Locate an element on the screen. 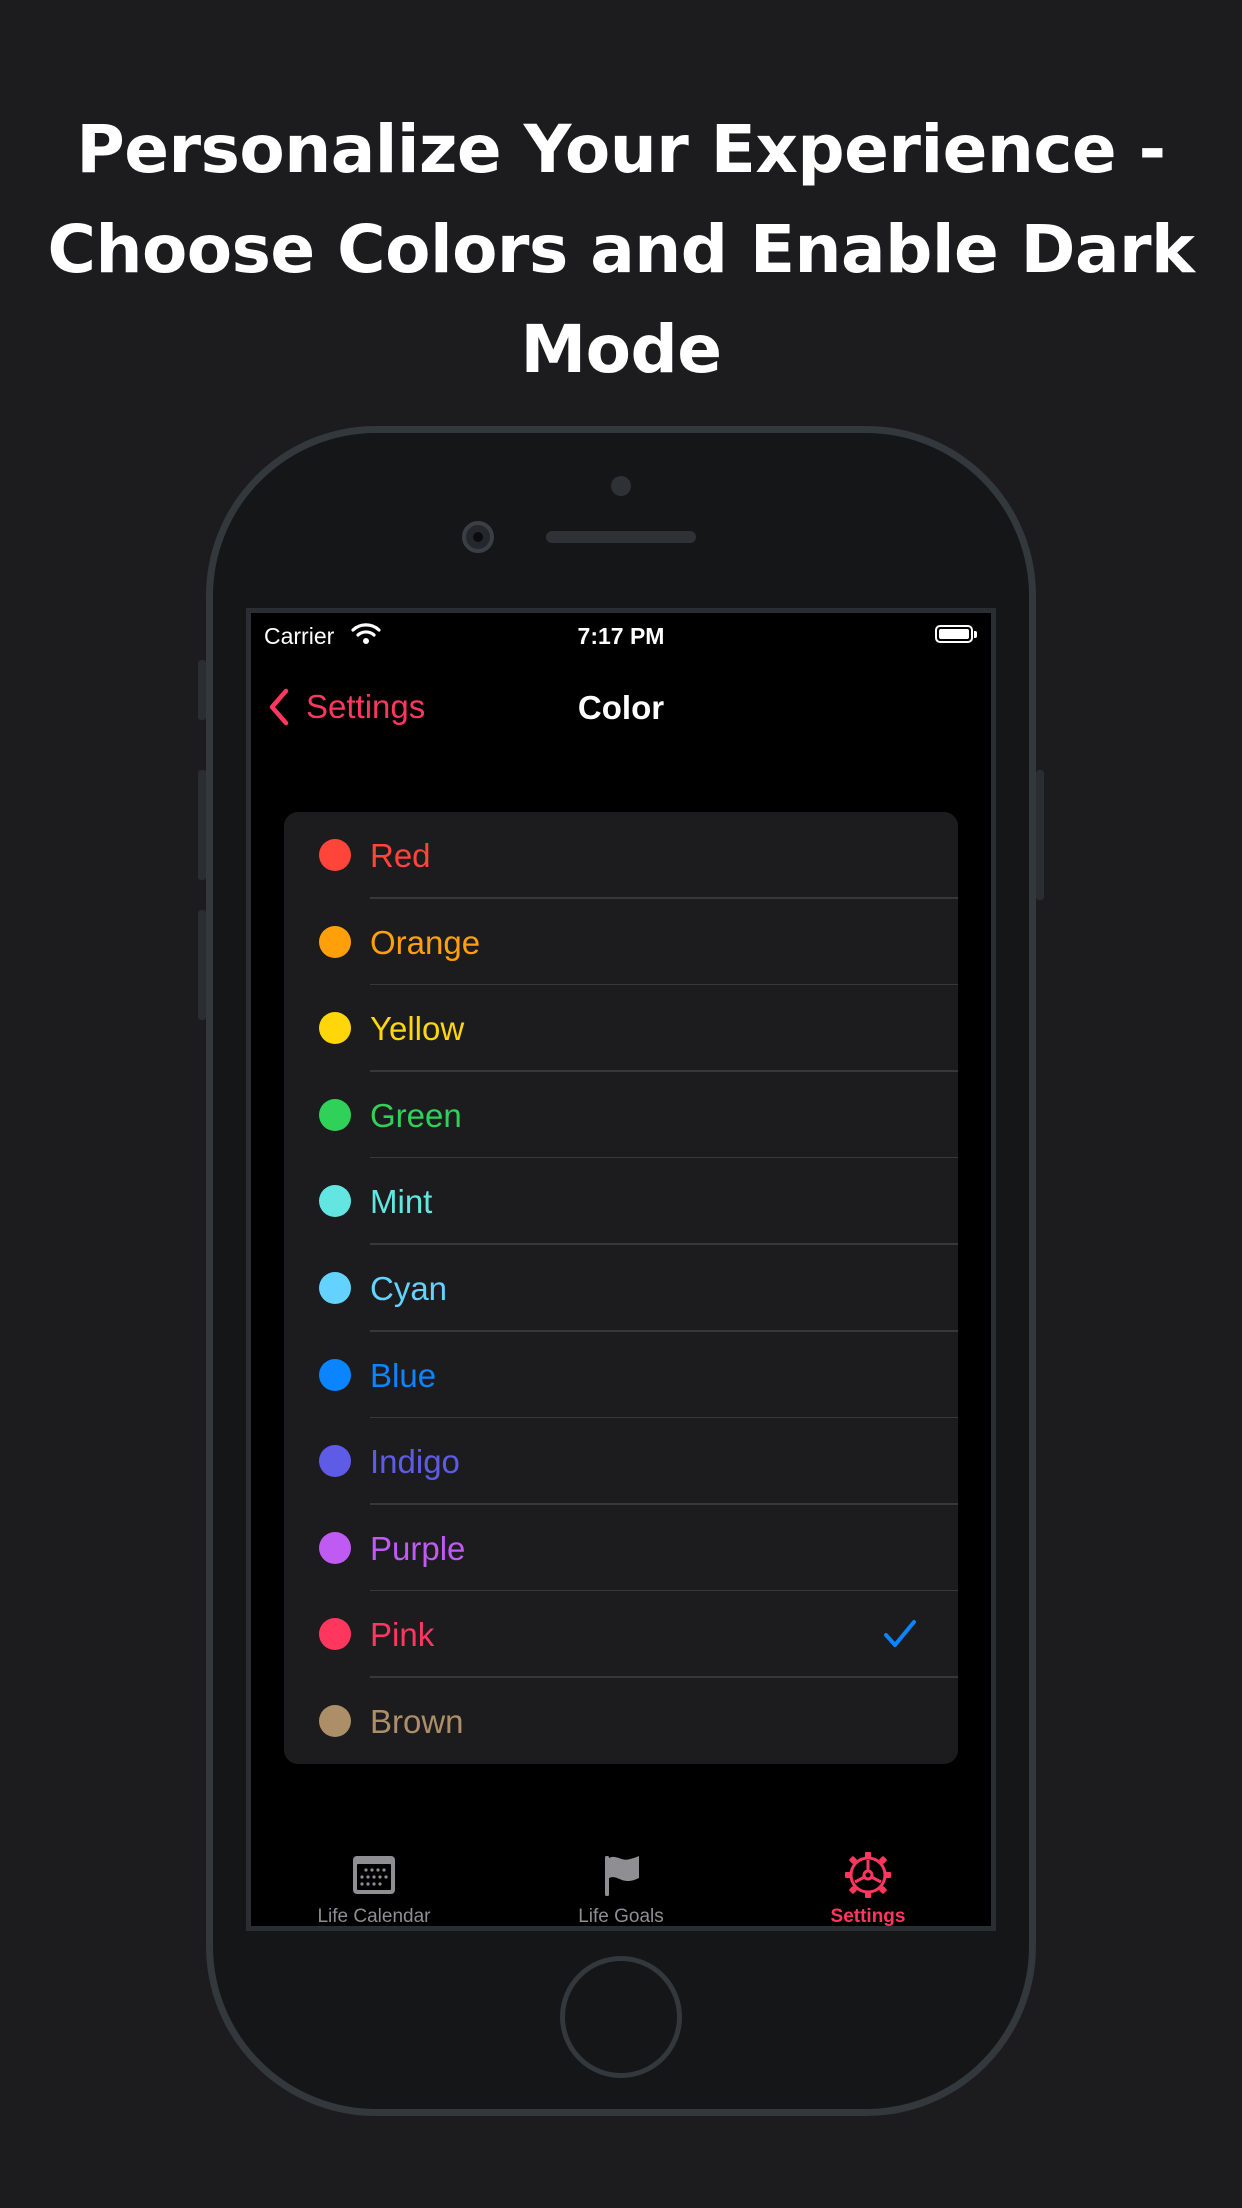 Image resolution: width=1242 pixels, height=2208 pixels. flag-icon is located at coordinates (622, 1876).